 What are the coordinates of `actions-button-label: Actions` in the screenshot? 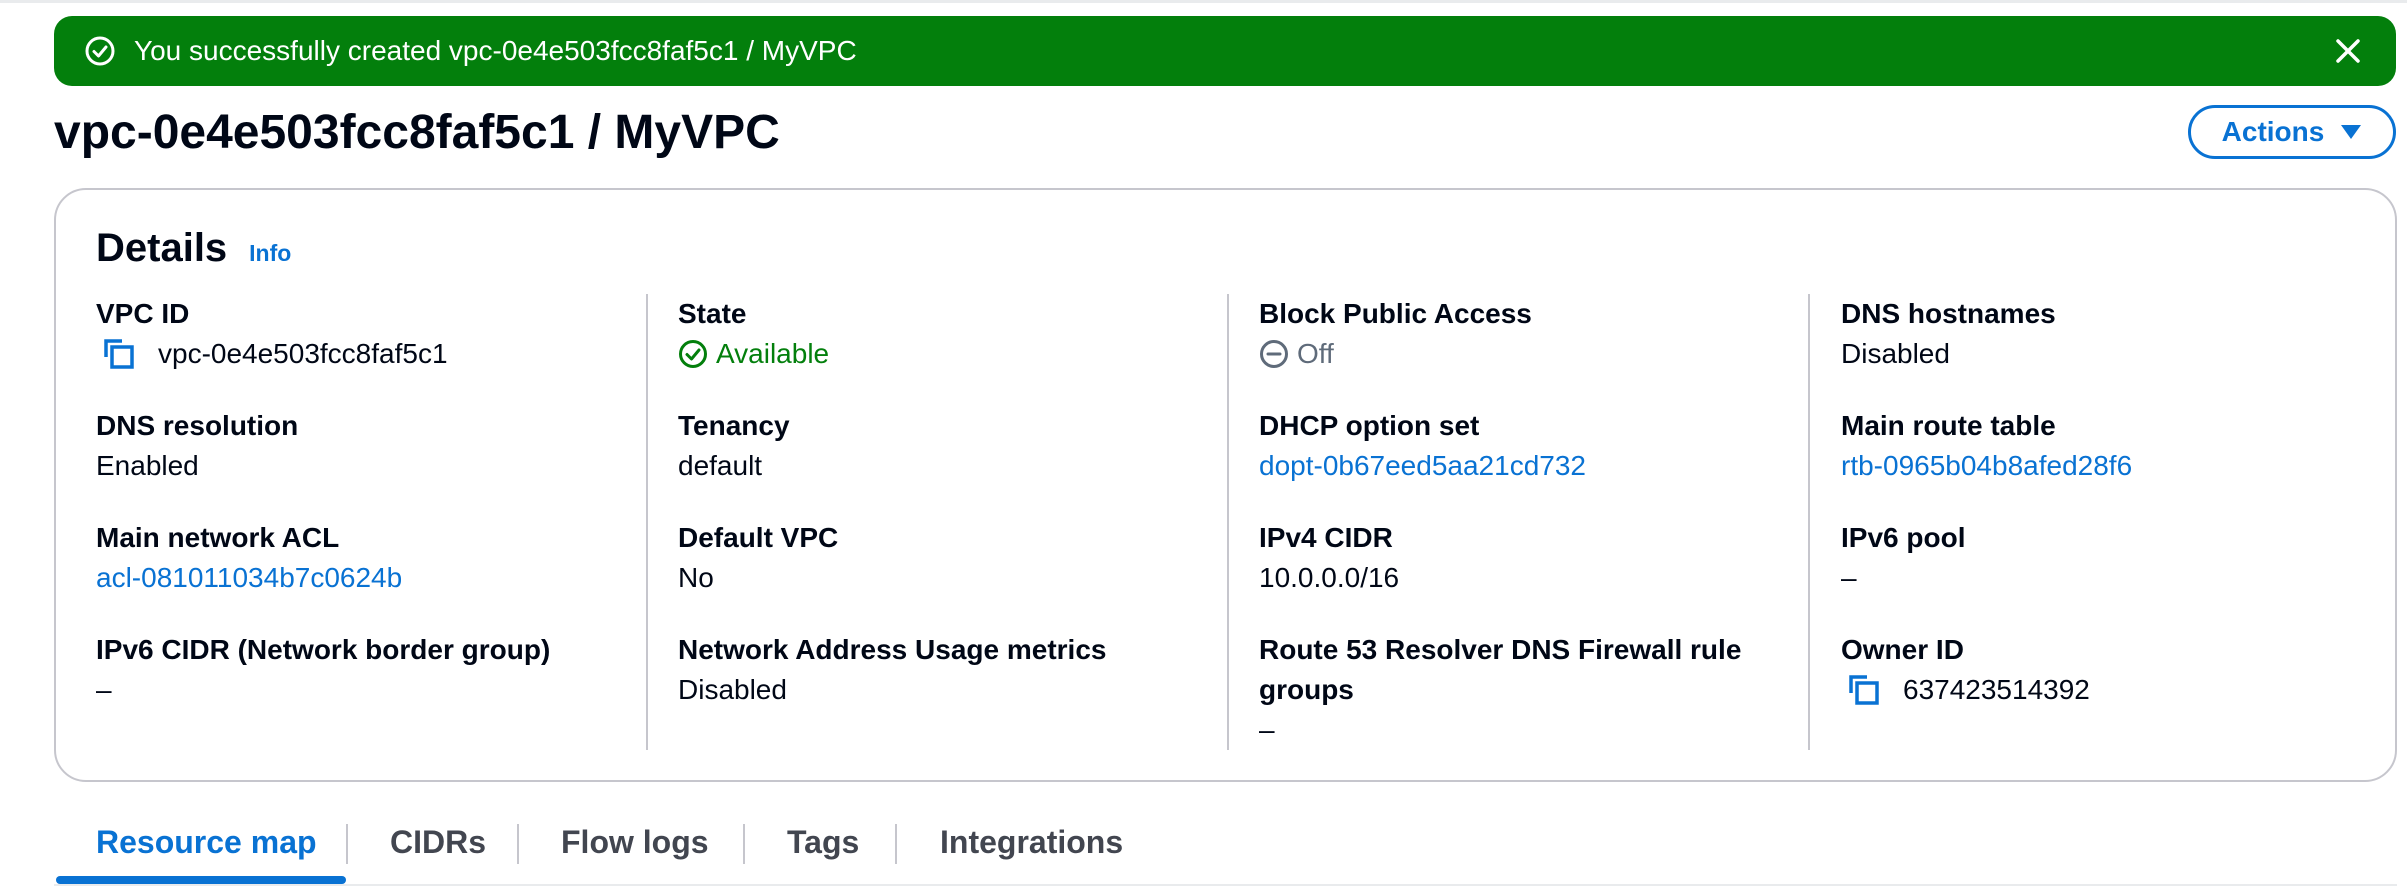 It's located at (2273, 131).